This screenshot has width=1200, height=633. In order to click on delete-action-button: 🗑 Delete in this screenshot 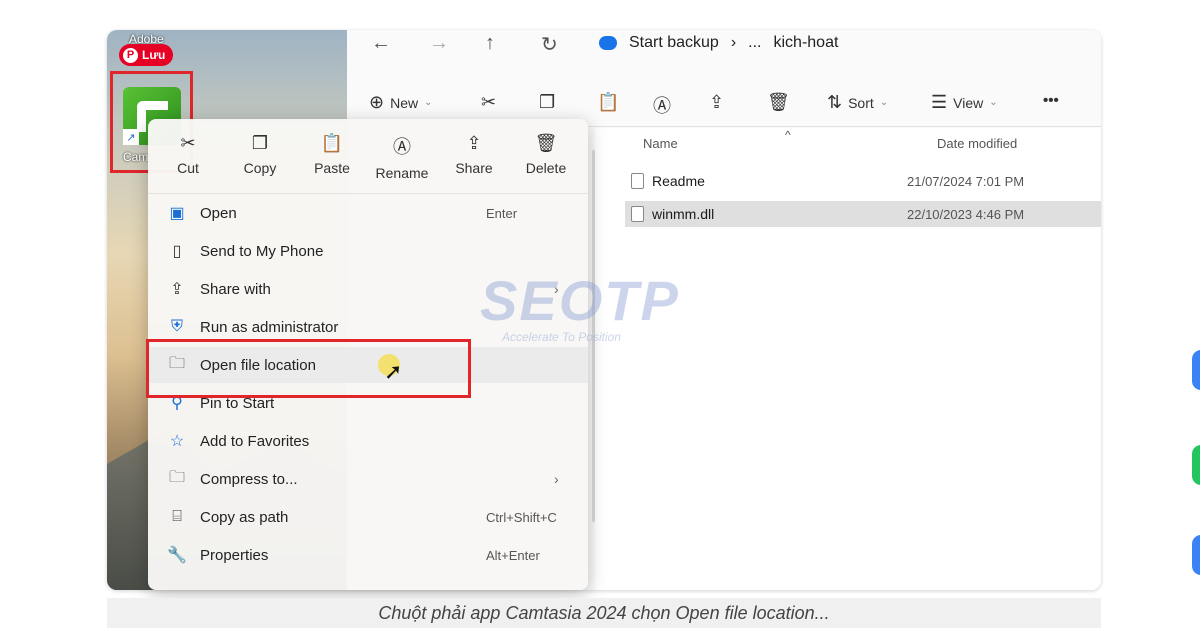, I will do `click(546, 154)`.